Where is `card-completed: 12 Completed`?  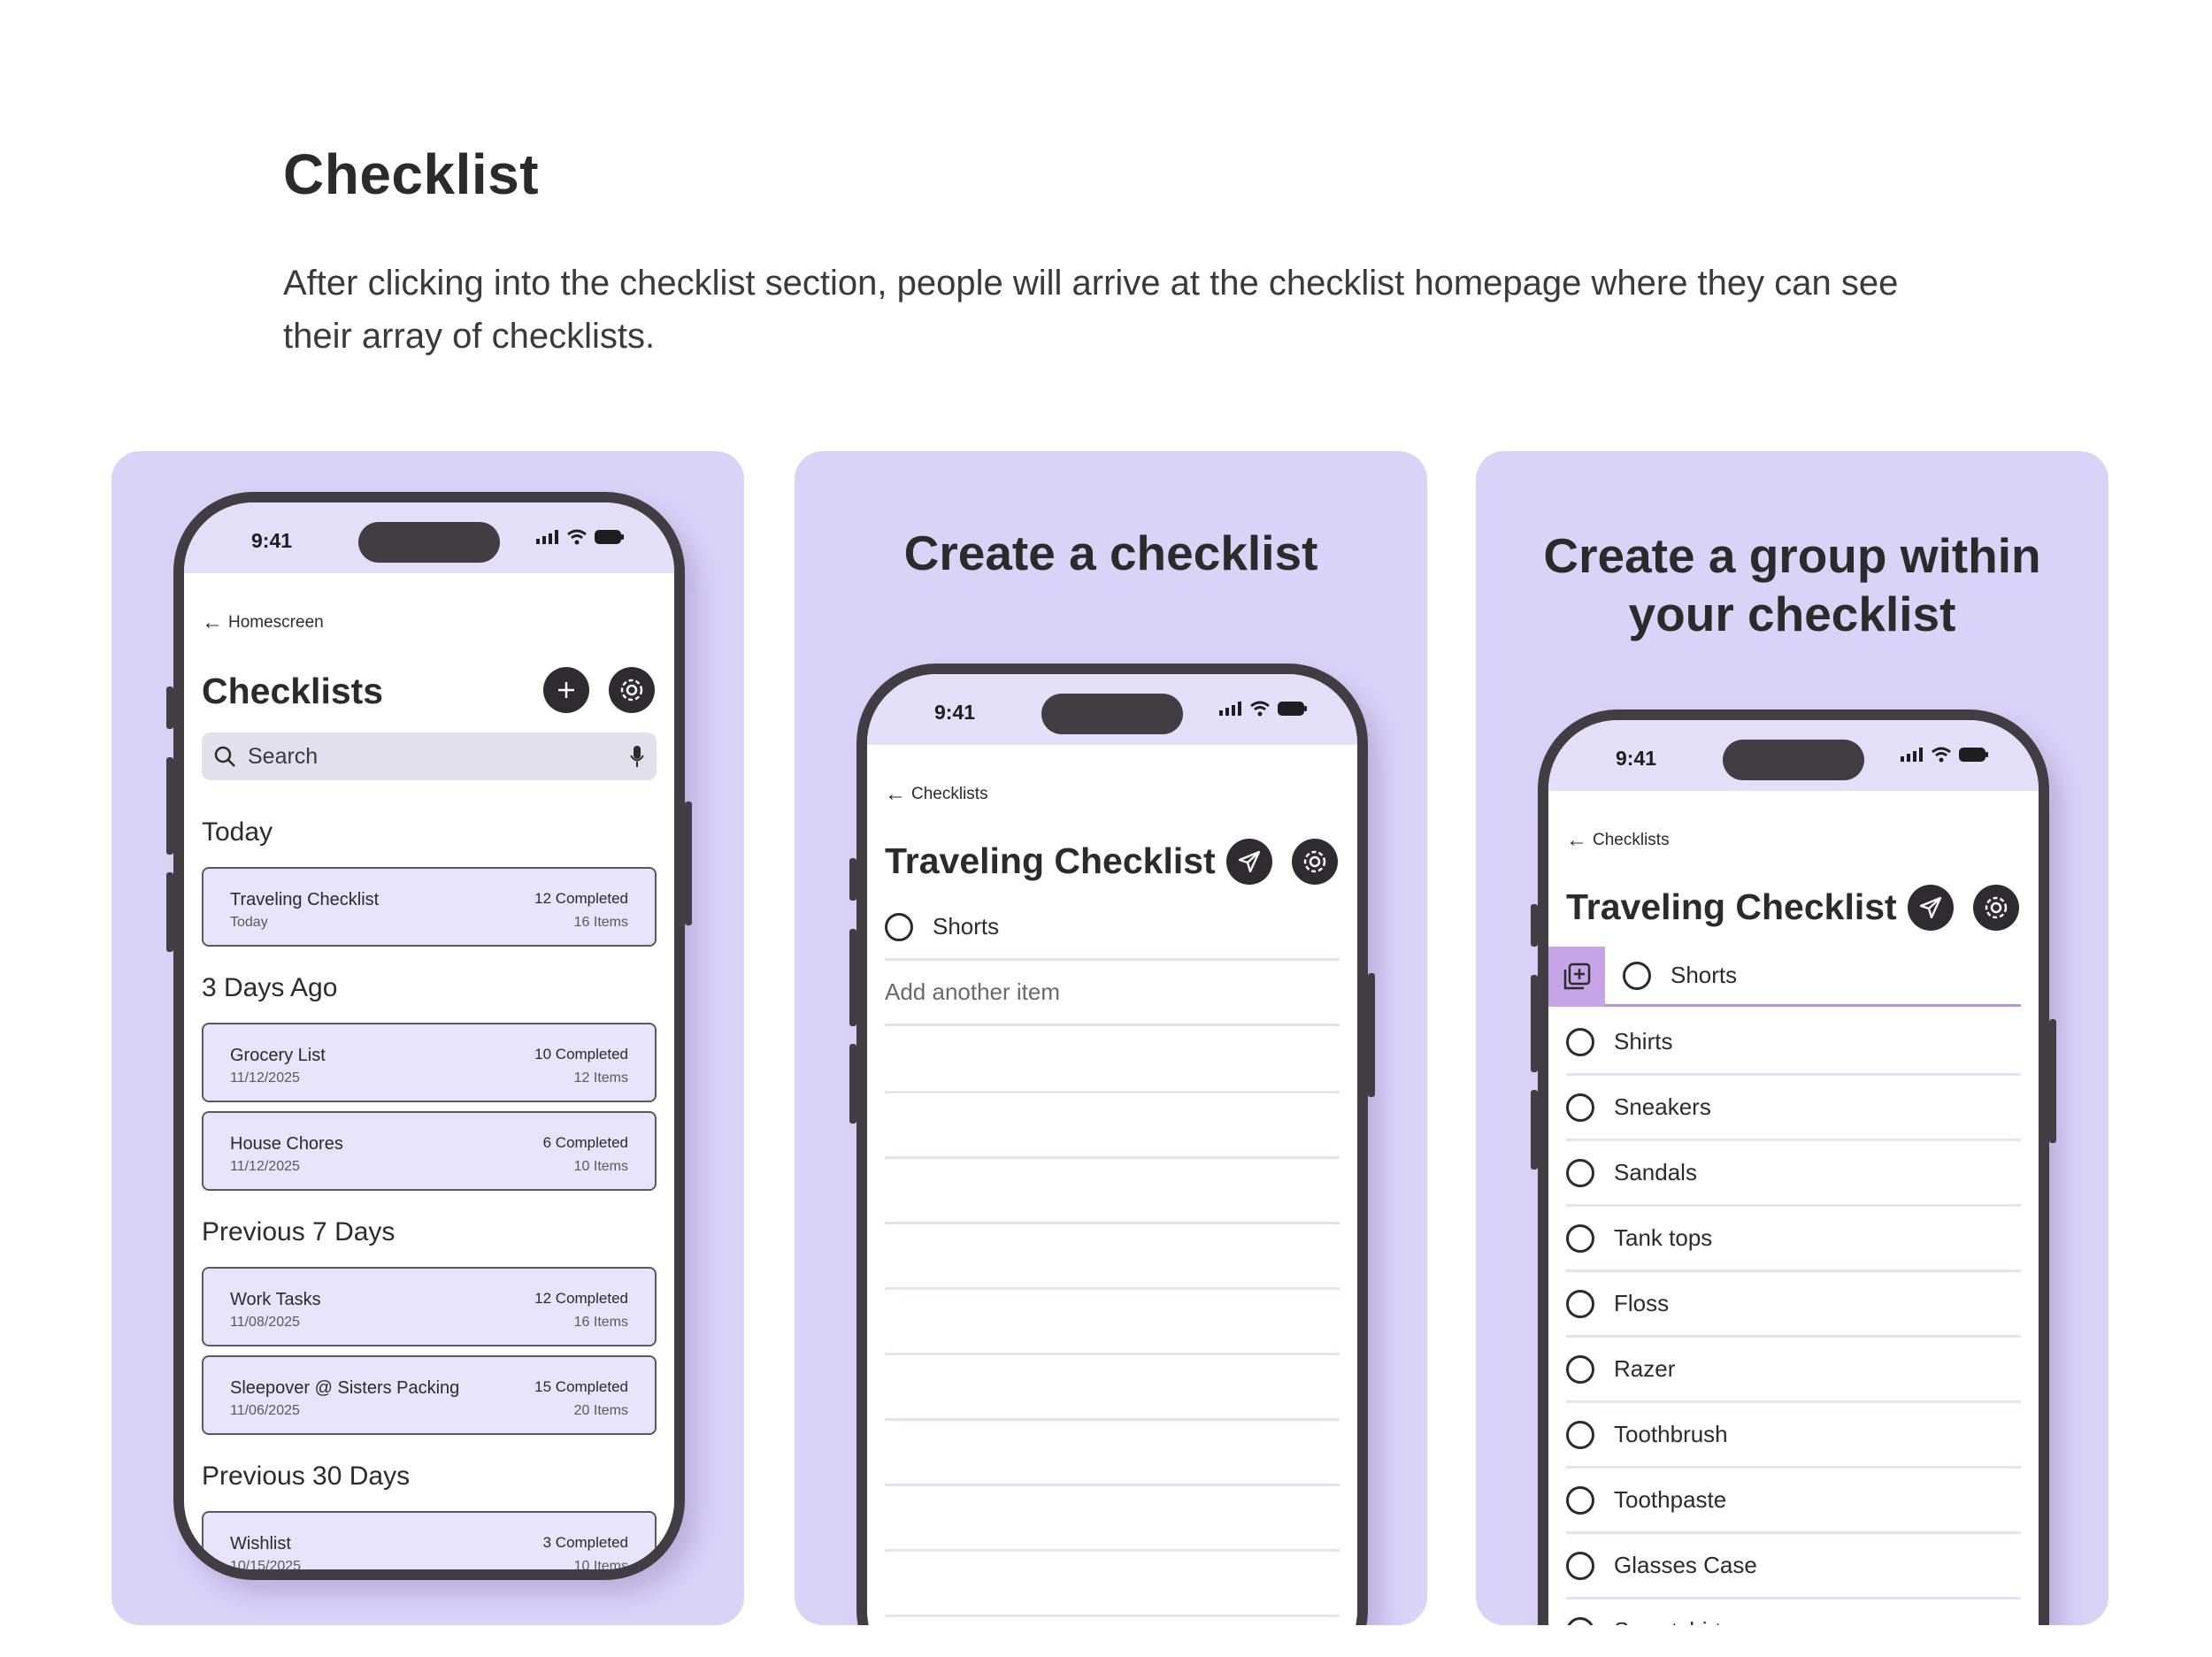
card-completed: 12 Completed is located at coordinates (581, 1299).